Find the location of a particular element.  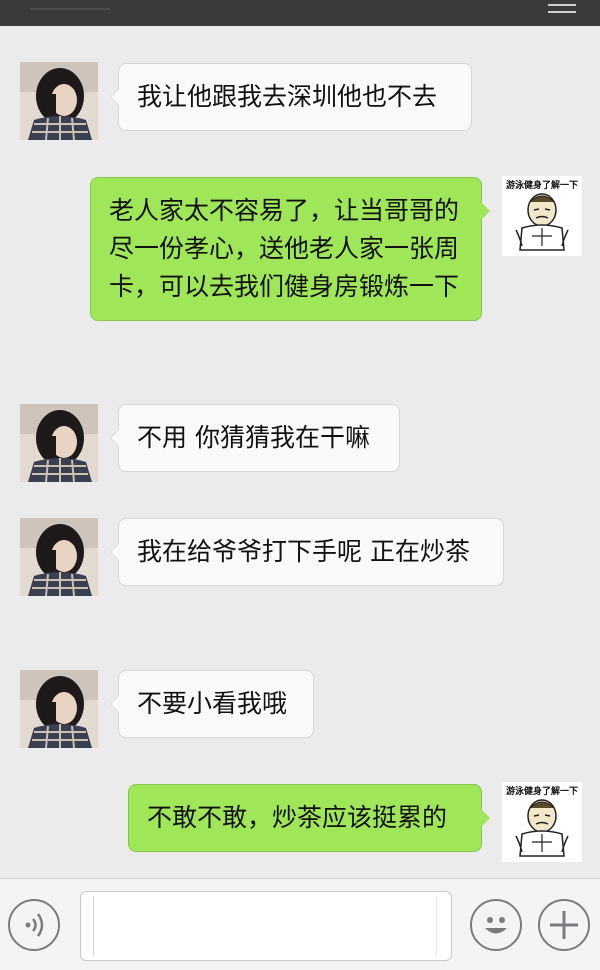

message-bubble: 不要小看我哦 is located at coordinates (212, 704).